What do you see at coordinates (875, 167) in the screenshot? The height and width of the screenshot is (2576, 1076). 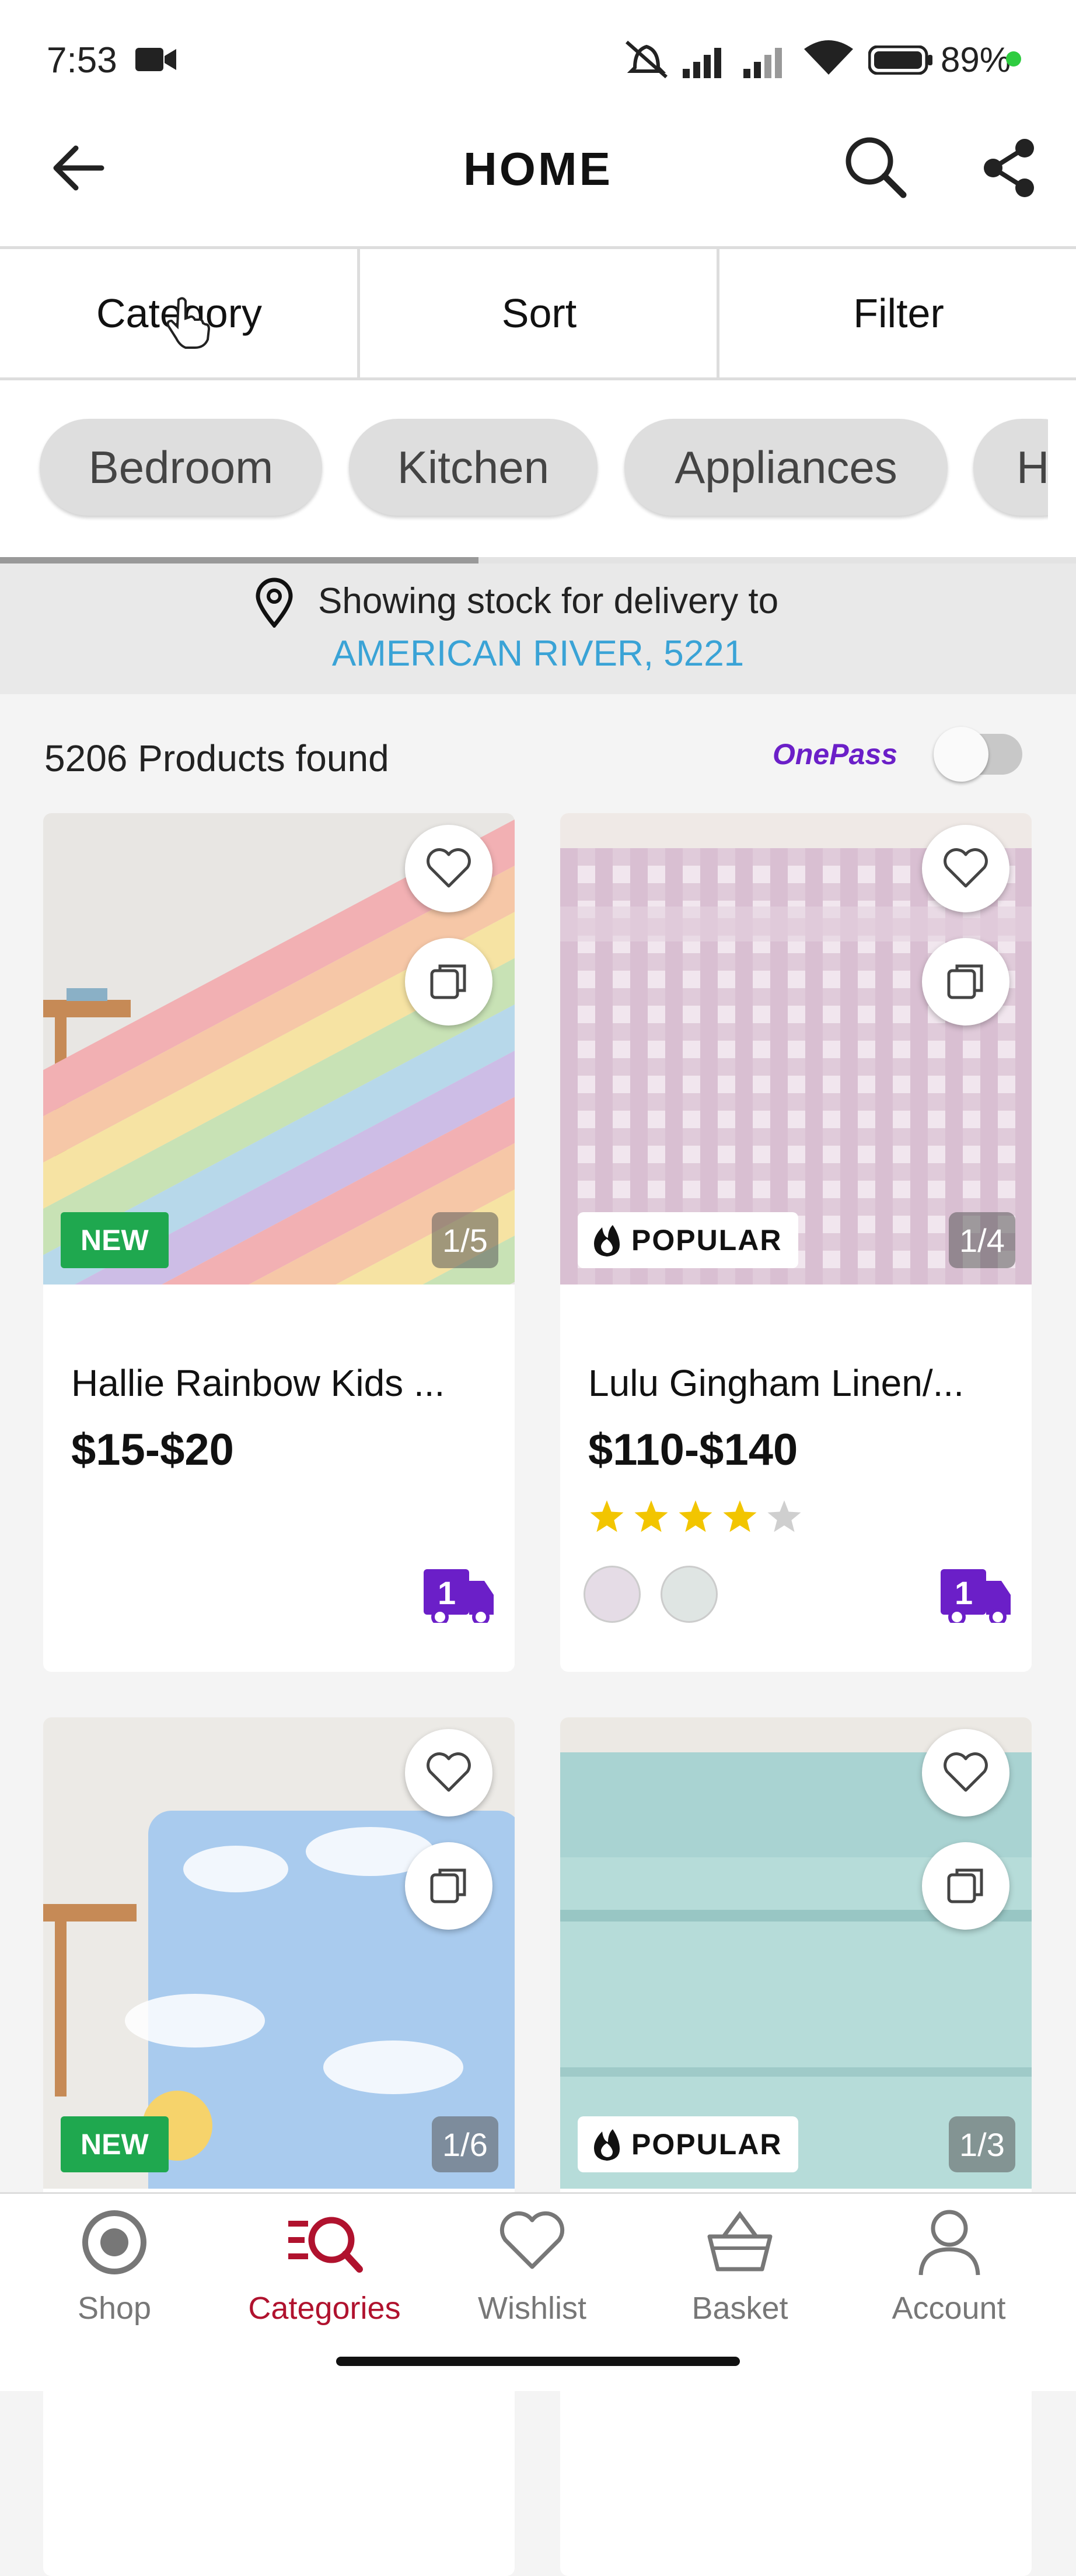 I see `search-icon` at bounding box center [875, 167].